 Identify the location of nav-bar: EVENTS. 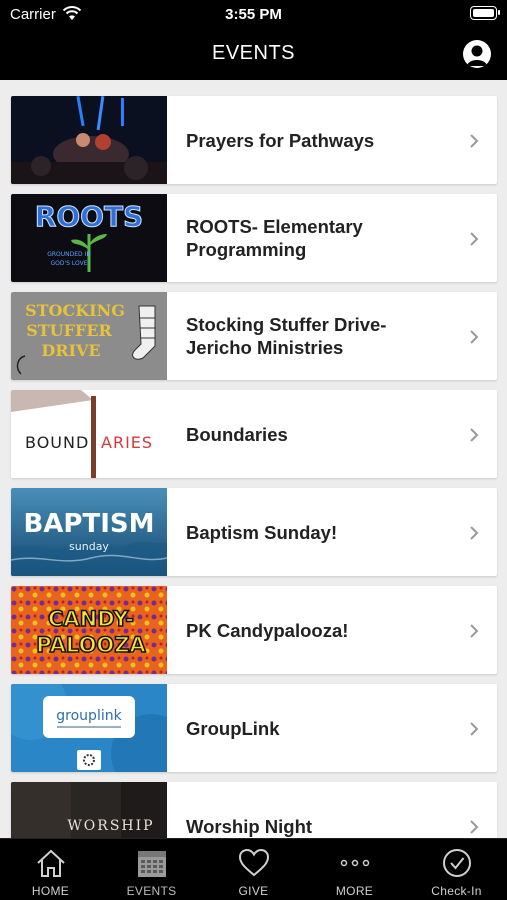
(253, 55).